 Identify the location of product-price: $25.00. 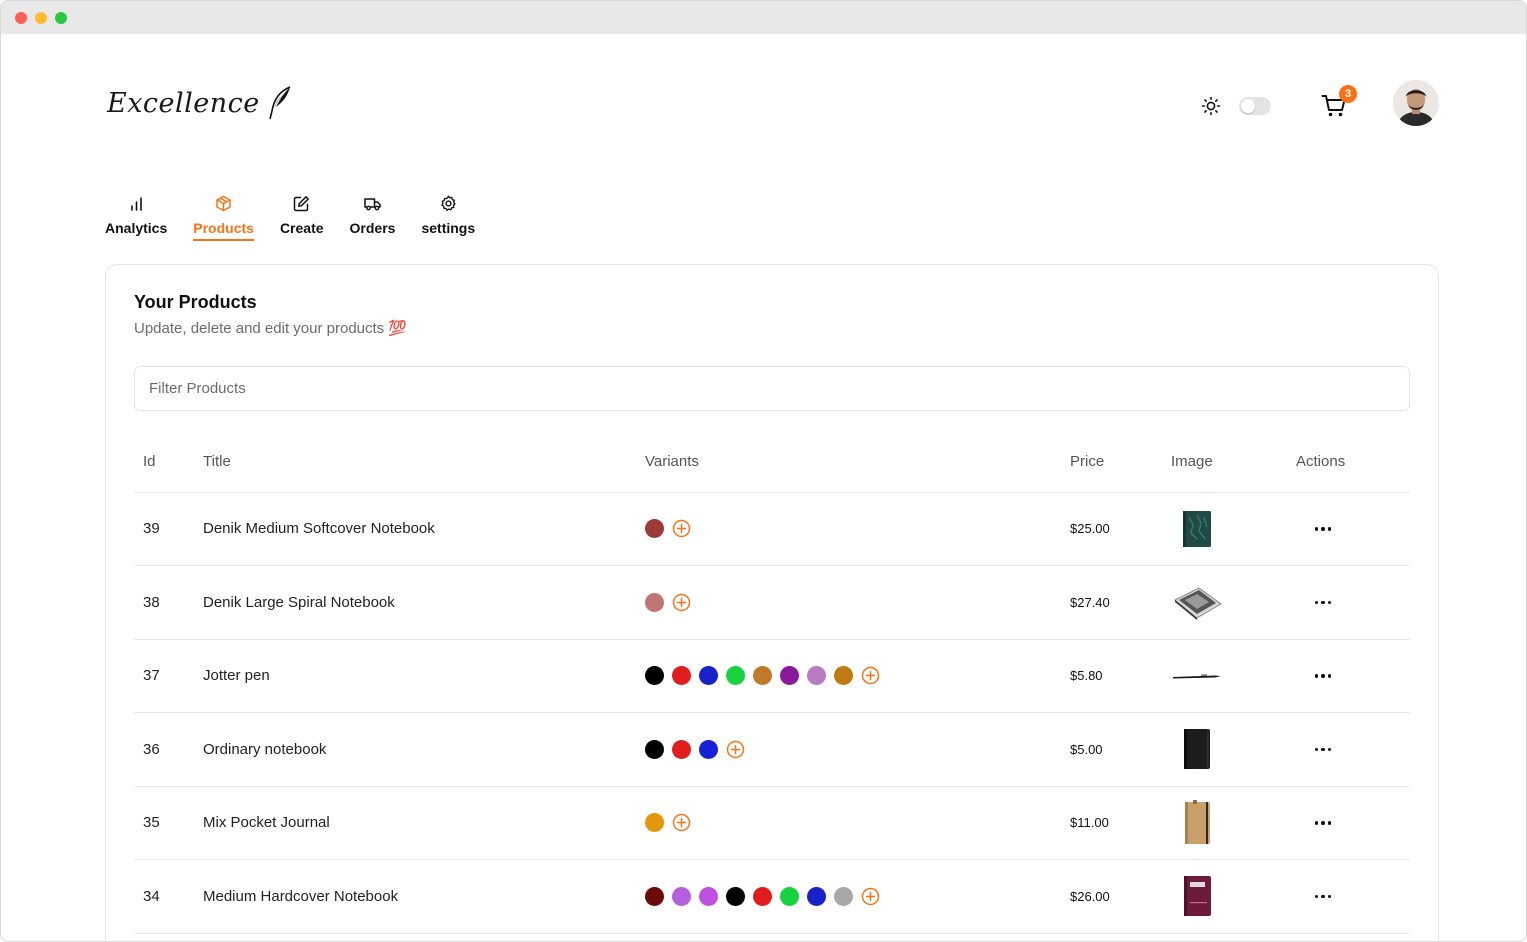
(1120, 529).